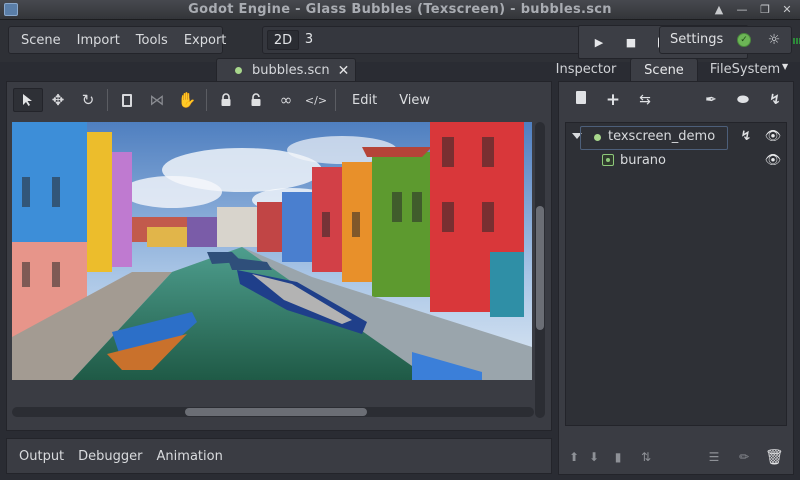 This screenshot has width=800, height=480. Describe the element at coordinates (743, 100) in the screenshot. I see `connect-icon: ⬬` at that location.